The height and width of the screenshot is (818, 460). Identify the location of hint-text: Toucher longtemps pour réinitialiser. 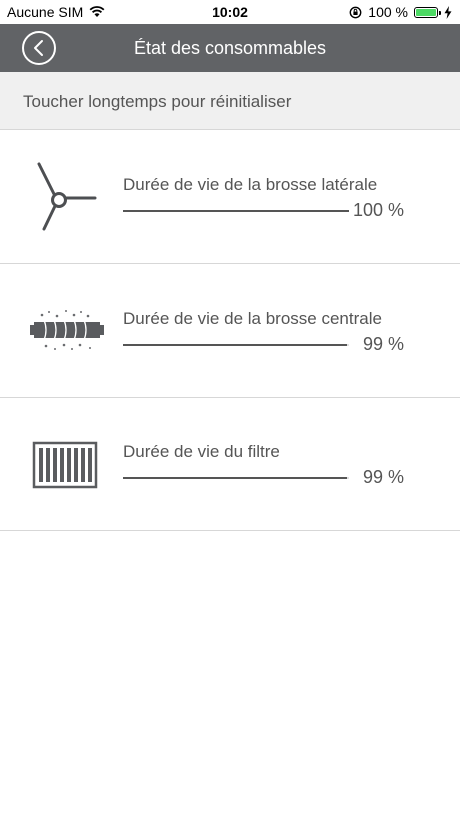
(157, 101).